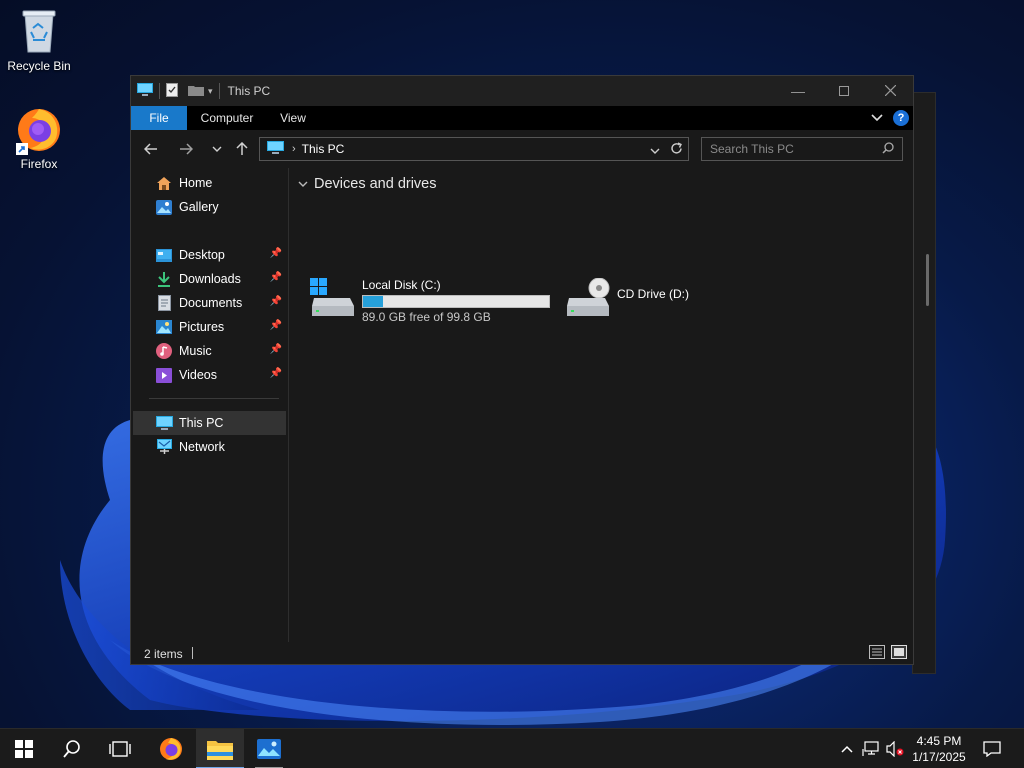 The width and height of the screenshot is (1024, 768). Describe the element at coordinates (847, 748) in the screenshot. I see `show-hidden-icons-button` at that location.